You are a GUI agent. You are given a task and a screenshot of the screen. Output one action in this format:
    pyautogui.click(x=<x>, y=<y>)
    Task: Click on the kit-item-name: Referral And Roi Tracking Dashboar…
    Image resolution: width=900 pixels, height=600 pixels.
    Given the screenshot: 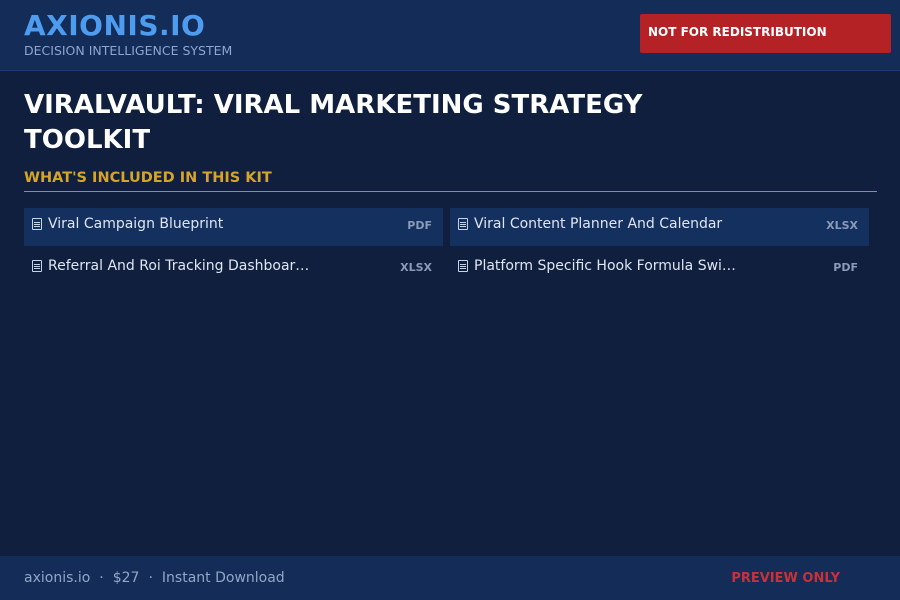 What is the action you would take?
    pyautogui.click(x=179, y=266)
    